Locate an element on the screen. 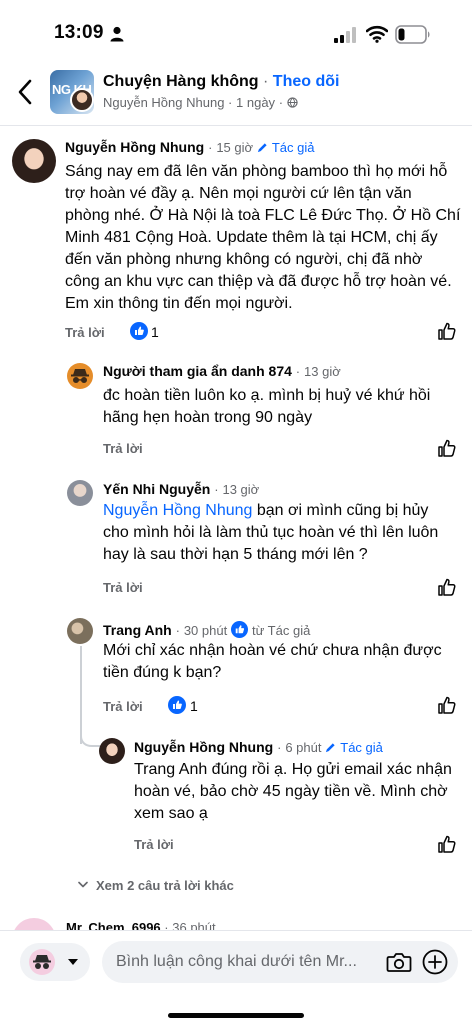 Image resolution: width=472 pixels, height=1024 pixels. follow-button: Theo dõi is located at coordinates (306, 81).